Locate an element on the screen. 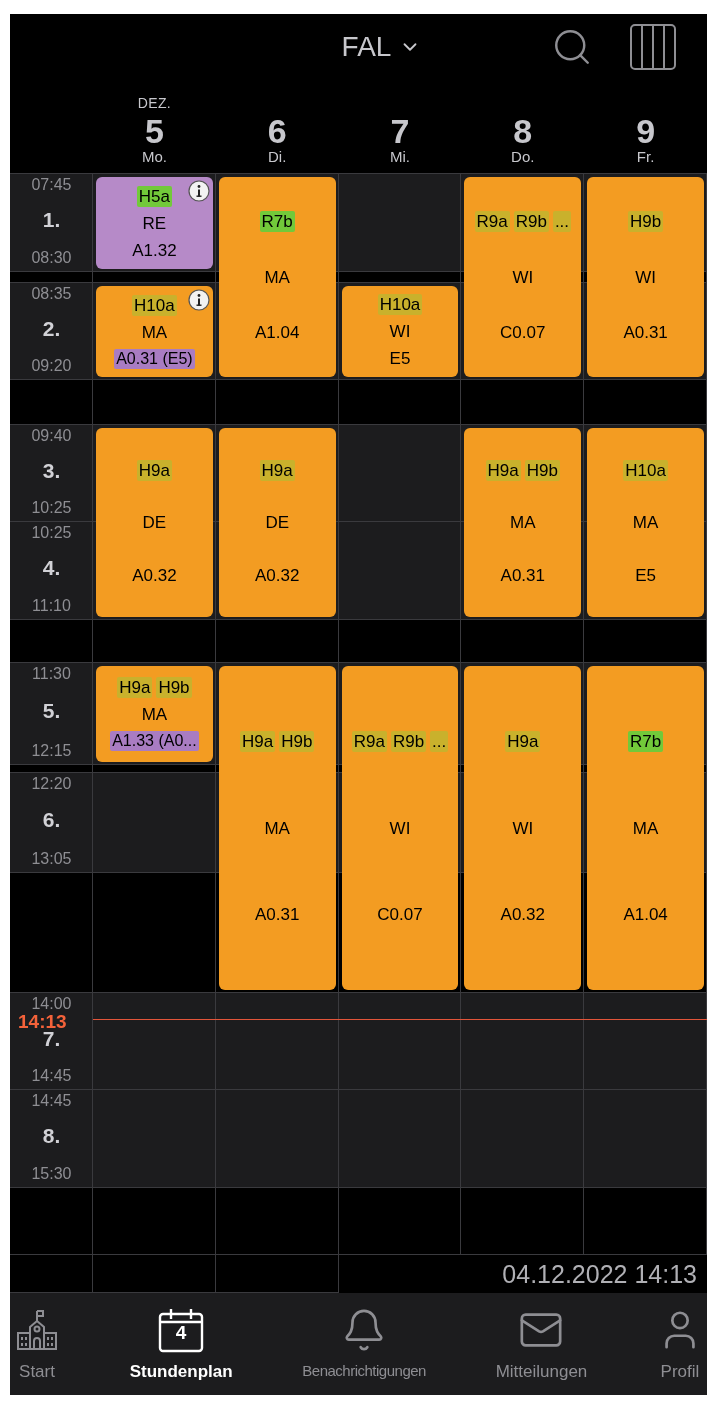 The width and height of the screenshot is (717, 1410). nav-tab: Profil is located at coordinates (680, 1343).